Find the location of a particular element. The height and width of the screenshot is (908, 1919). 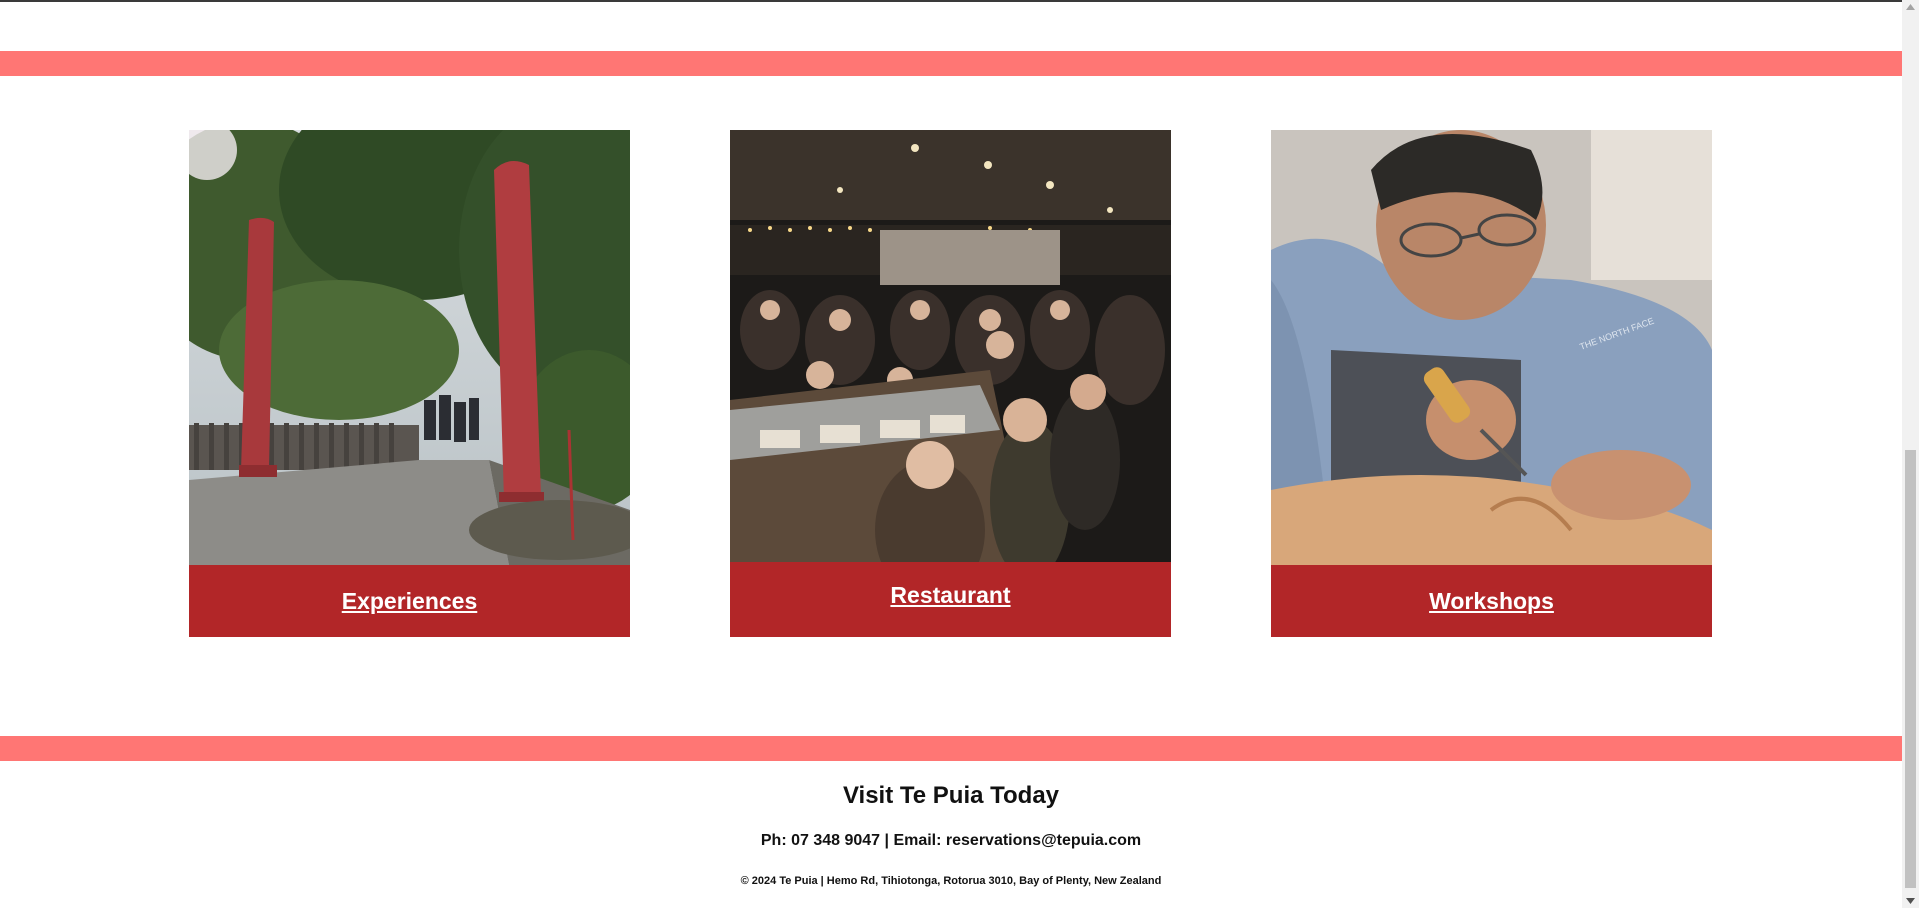

scroll-up-arrow-icon is located at coordinates (1910, 7).